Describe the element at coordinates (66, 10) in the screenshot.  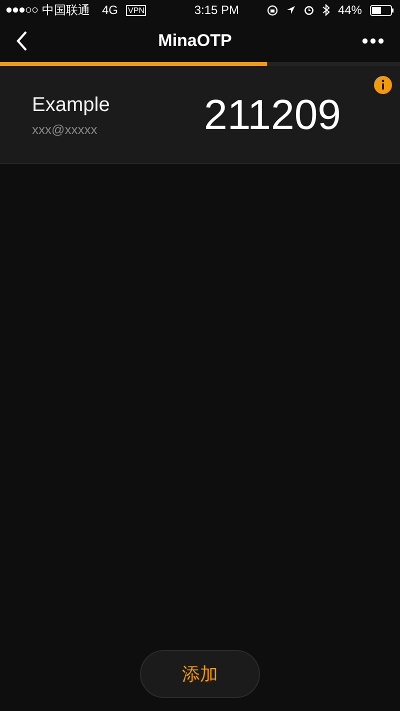
I see `carrier-name: 中国联通` at that location.